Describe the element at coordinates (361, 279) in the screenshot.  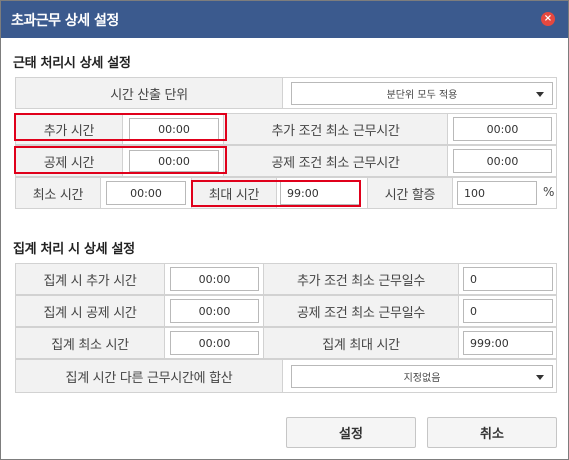
I see `summary-add-min-days-label: 추가 조건 최소 근무일수` at that location.